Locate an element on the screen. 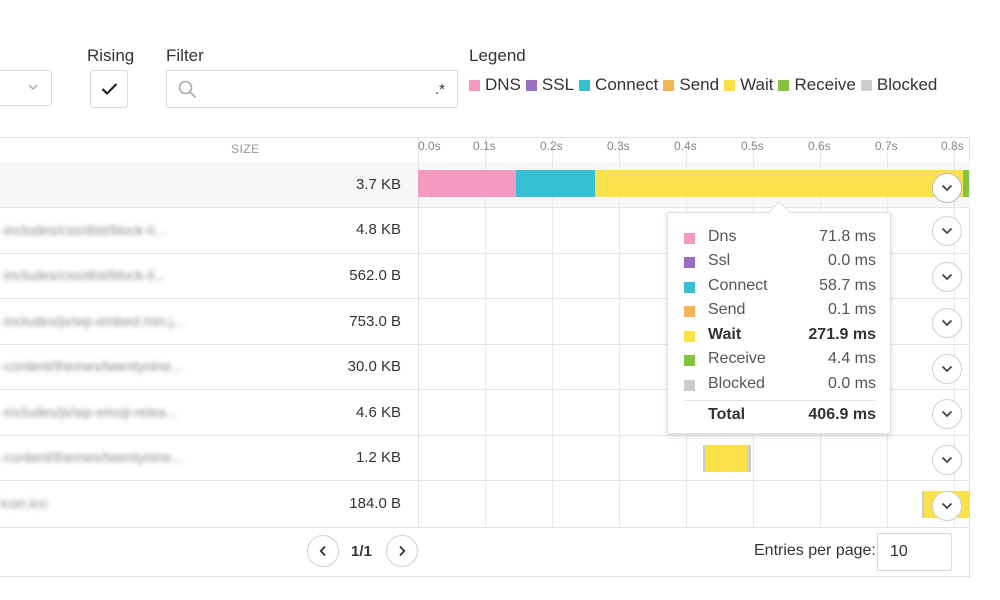 This screenshot has height=600, width=1000. tooltip-label: Send is located at coordinates (727, 309).